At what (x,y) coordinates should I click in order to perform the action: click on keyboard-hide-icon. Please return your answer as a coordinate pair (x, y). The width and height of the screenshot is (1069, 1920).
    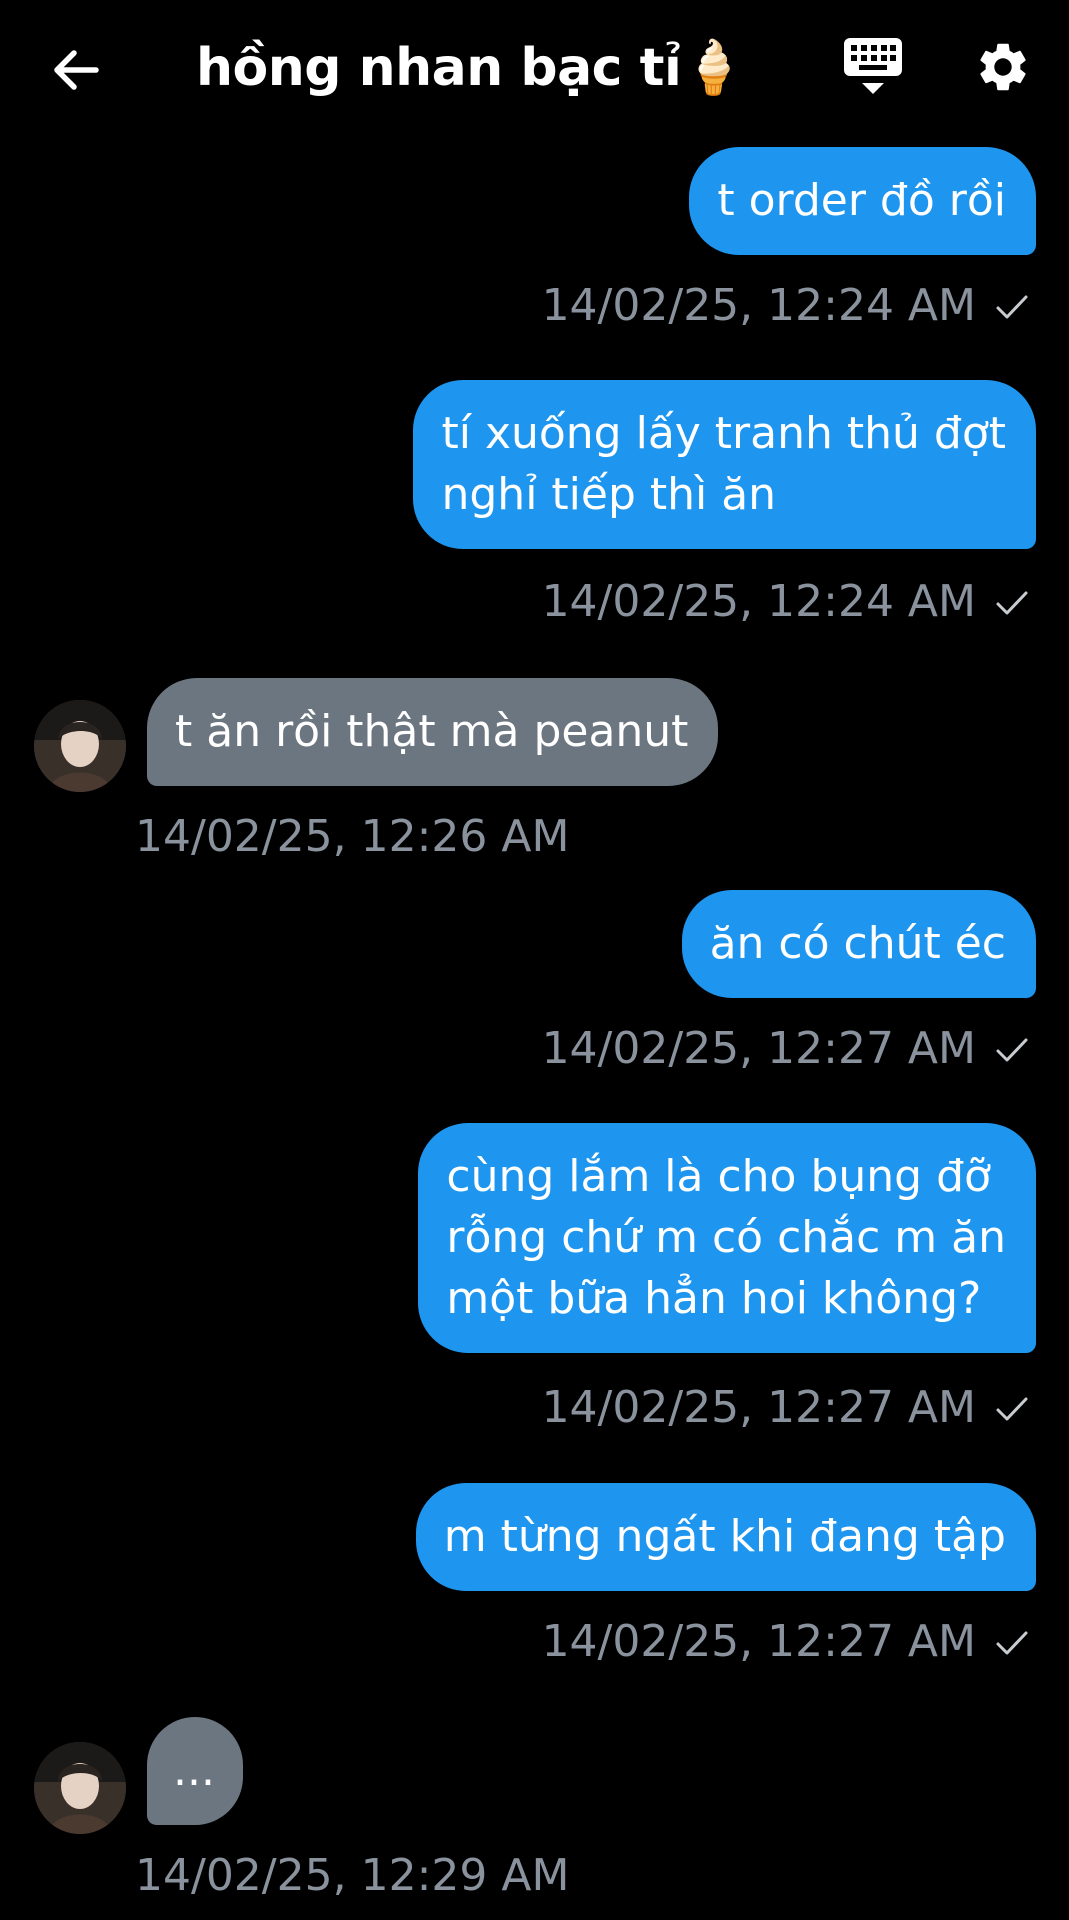
    Looking at the image, I should click on (873, 66).